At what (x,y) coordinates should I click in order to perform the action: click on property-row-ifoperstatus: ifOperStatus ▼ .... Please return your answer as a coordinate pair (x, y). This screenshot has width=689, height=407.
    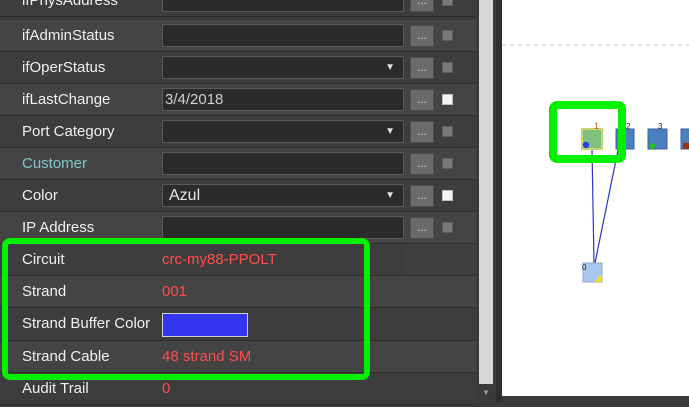
    Looking at the image, I should click on (238, 68).